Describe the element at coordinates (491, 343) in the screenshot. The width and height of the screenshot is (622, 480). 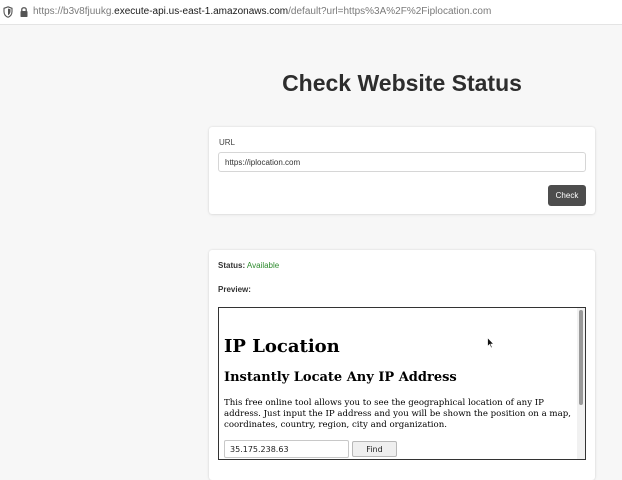
I see `mouse-cursor-icon` at that location.